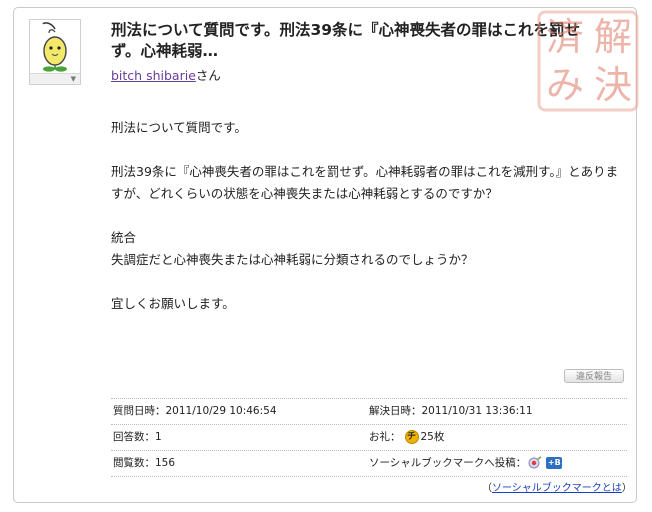  I want to click on author-link: bitch shibarie, so click(153, 75).